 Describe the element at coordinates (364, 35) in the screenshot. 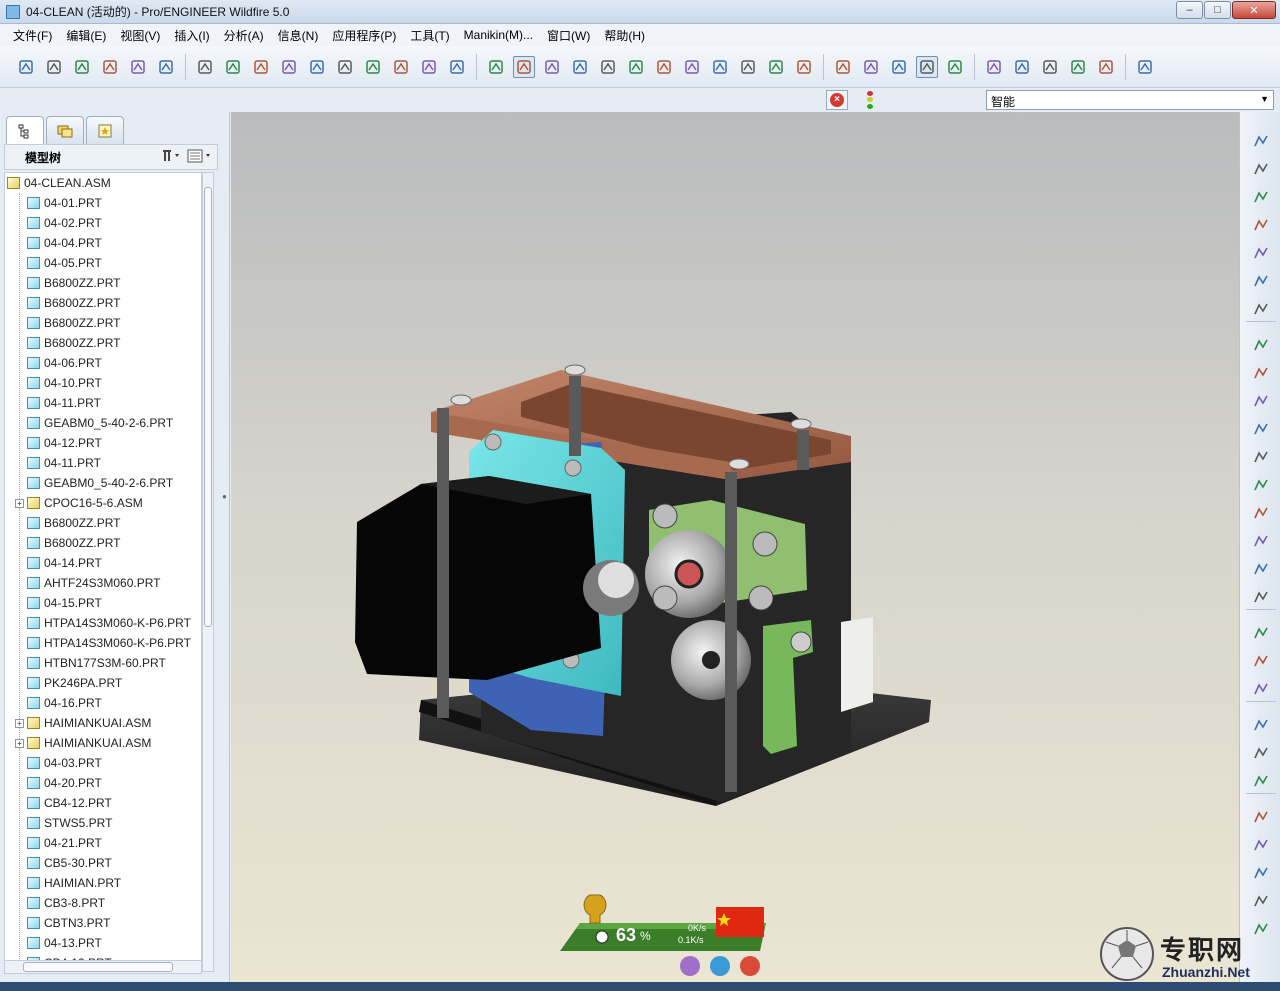

I see `menu-item: 应用程序(P)` at that location.